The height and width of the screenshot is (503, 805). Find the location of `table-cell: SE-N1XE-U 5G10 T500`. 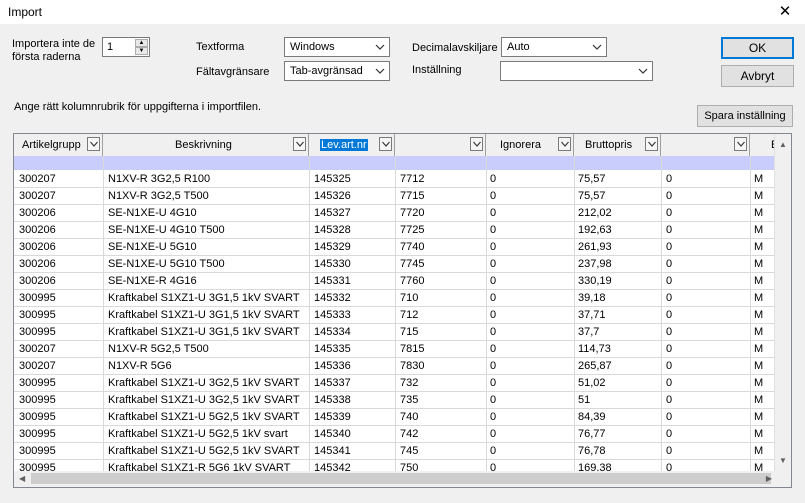

table-cell: SE-N1XE-U 5G10 T500 is located at coordinates (166, 264).